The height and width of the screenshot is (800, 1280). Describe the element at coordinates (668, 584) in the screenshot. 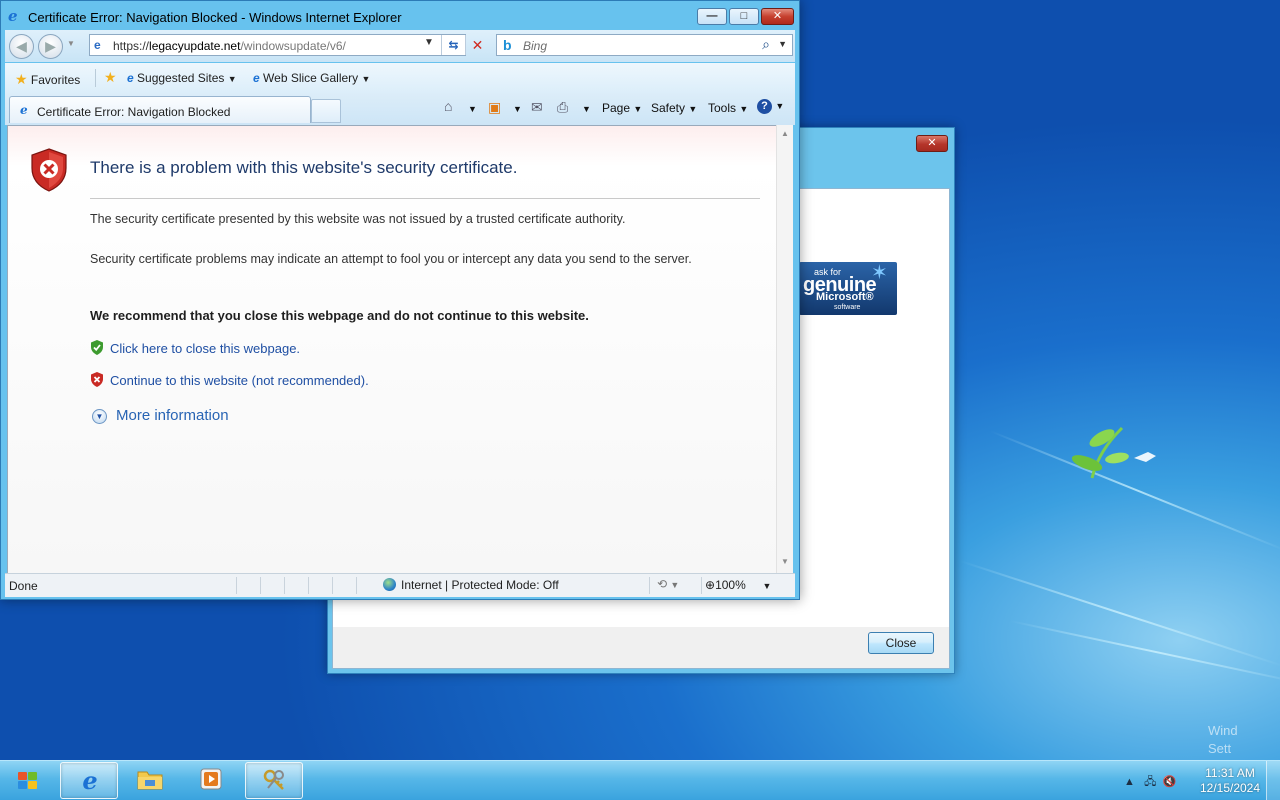

I see `compatibility-icon: ⟲ ▼` at that location.